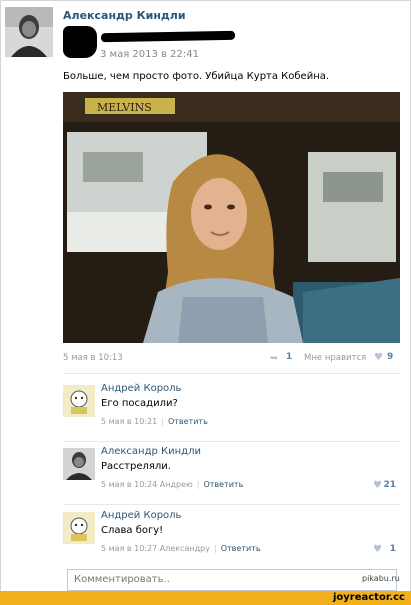 The width and height of the screenshot is (411, 605). Describe the element at coordinates (205, 598) in the screenshot. I see `footer-bar: joyreactor.cc` at that location.